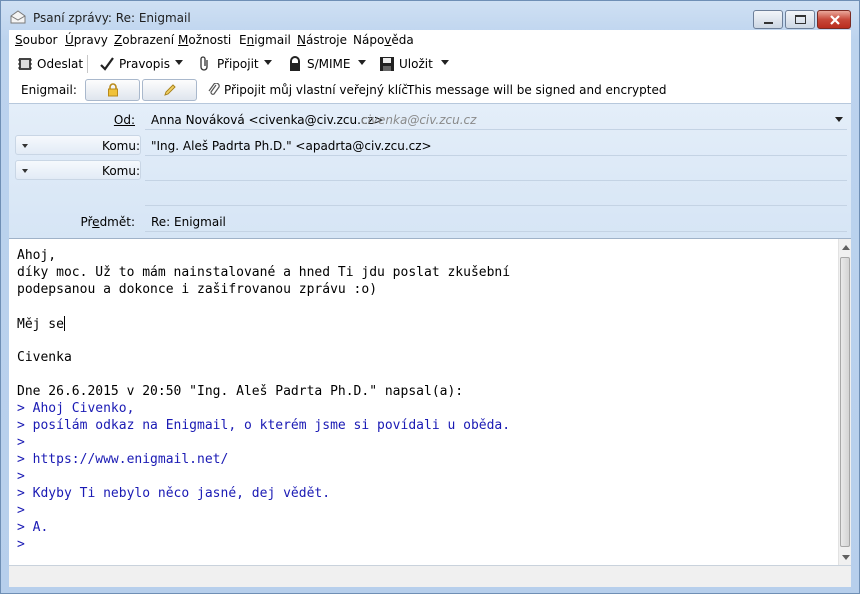 This screenshot has height=594, width=860. Describe the element at coordinates (107, 222) in the screenshot. I see `subject-label: Předmět:` at that location.